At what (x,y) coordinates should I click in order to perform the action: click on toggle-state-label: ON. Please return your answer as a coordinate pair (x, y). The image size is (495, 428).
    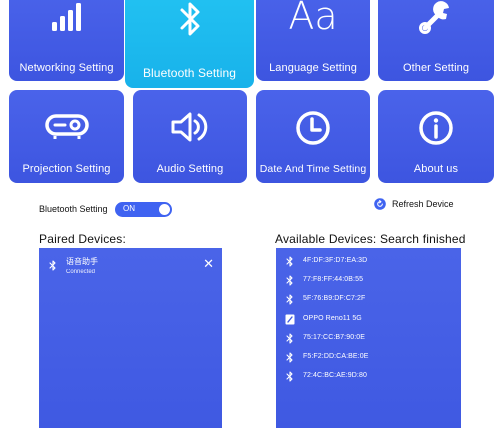
    Looking at the image, I should click on (129, 208).